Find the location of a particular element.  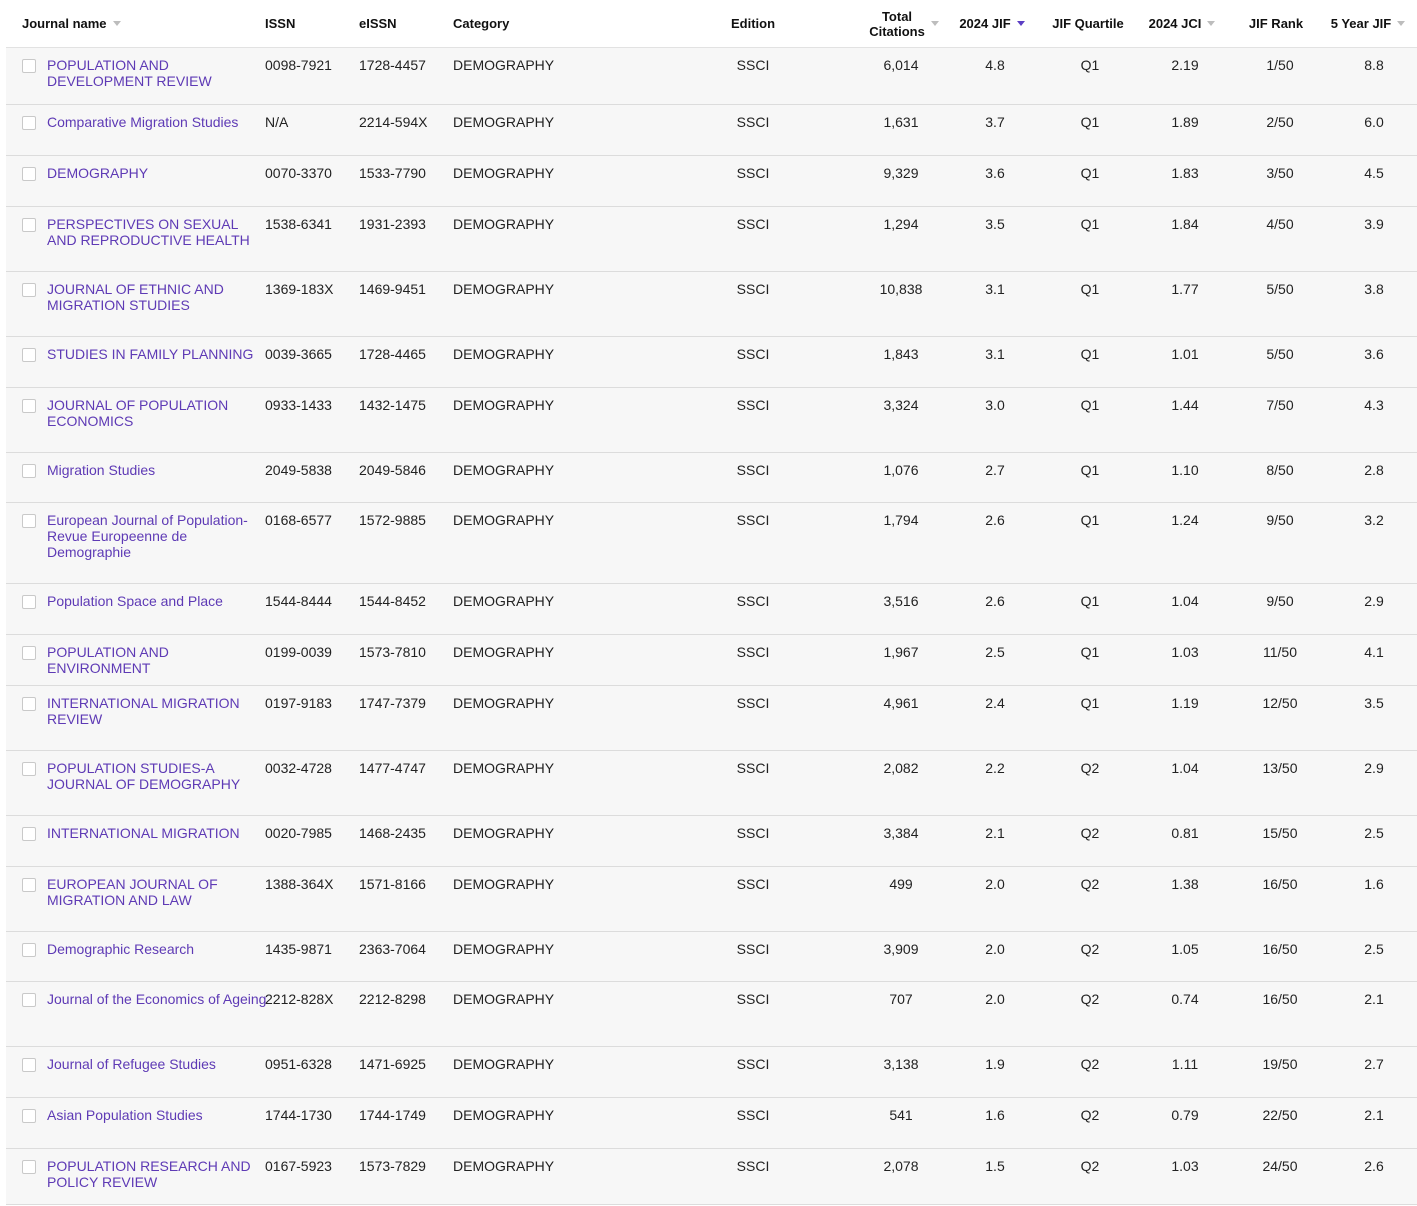

col-issn: ISSN is located at coordinates (305, 23).